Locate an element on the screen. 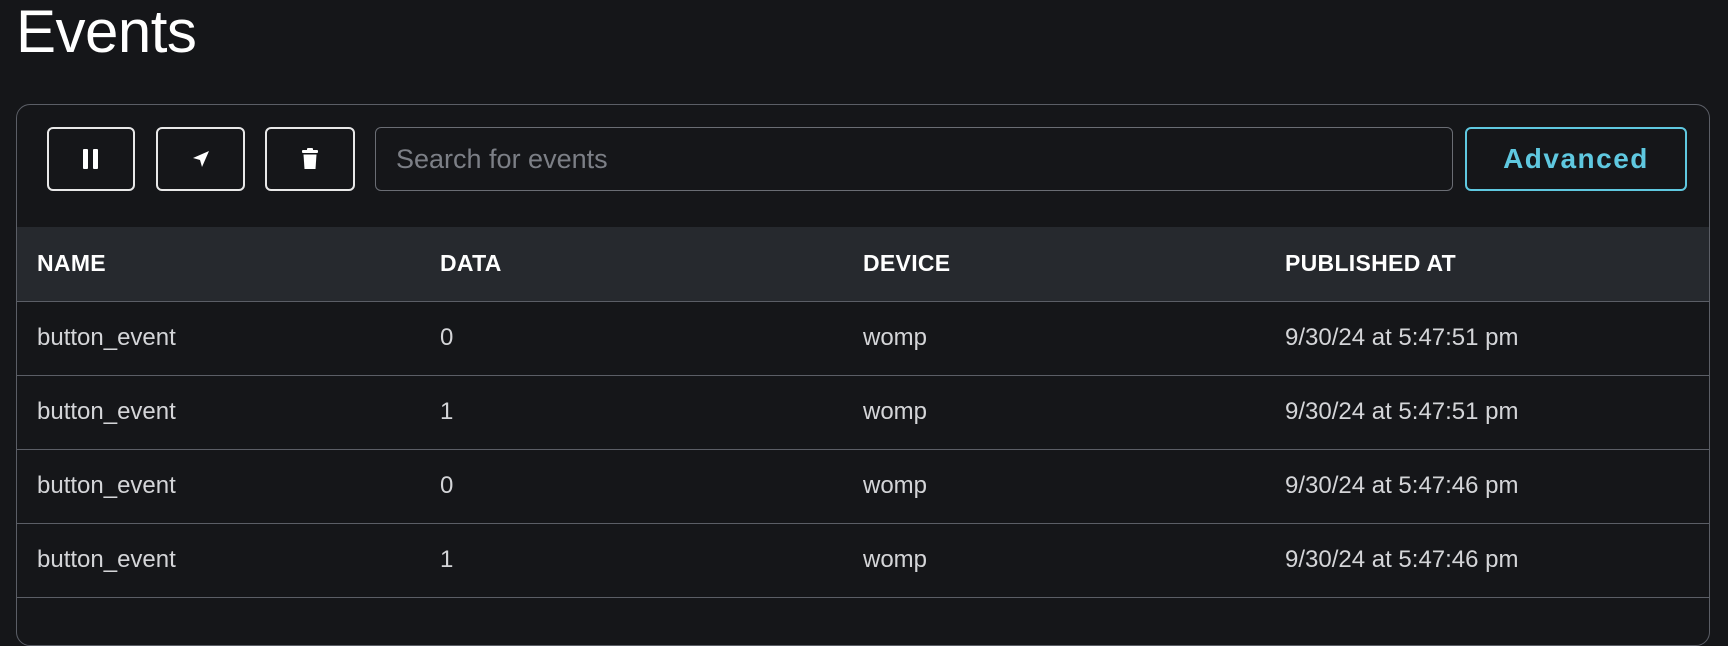  column-header-device: DEVICE is located at coordinates (1054, 264).